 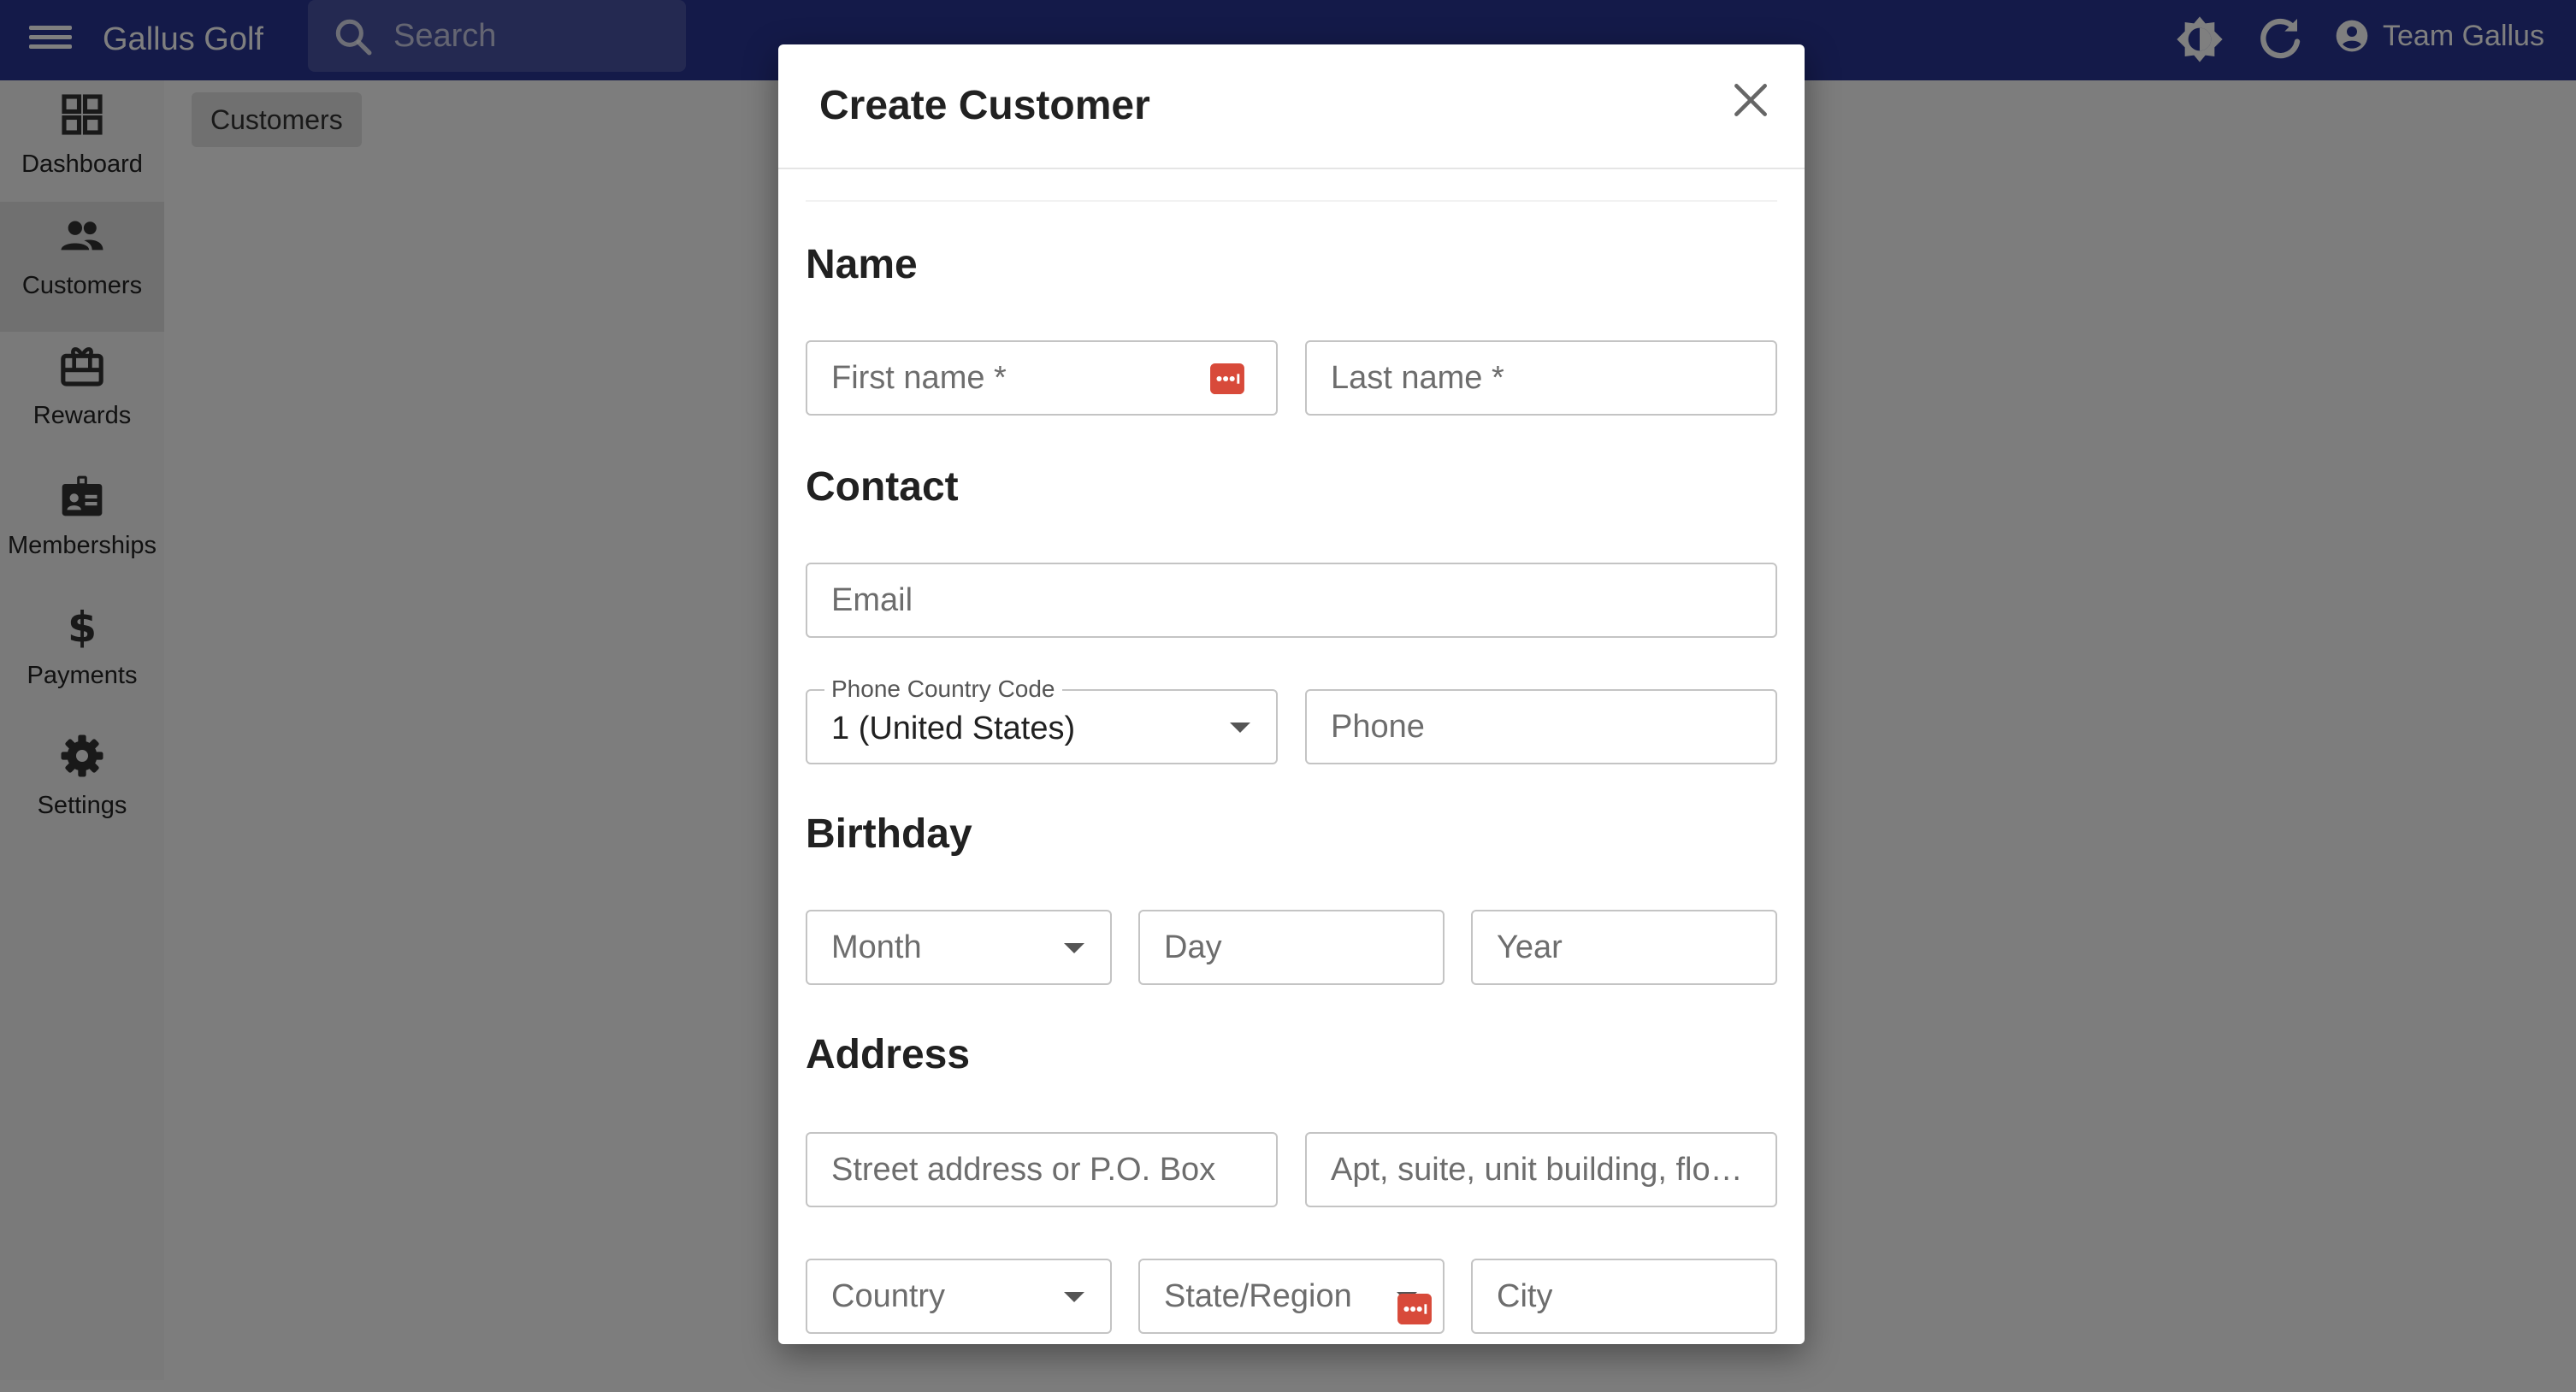 What do you see at coordinates (919, 378) in the screenshot?
I see `first-name-placeholder: First name *` at bounding box center [919, 378].